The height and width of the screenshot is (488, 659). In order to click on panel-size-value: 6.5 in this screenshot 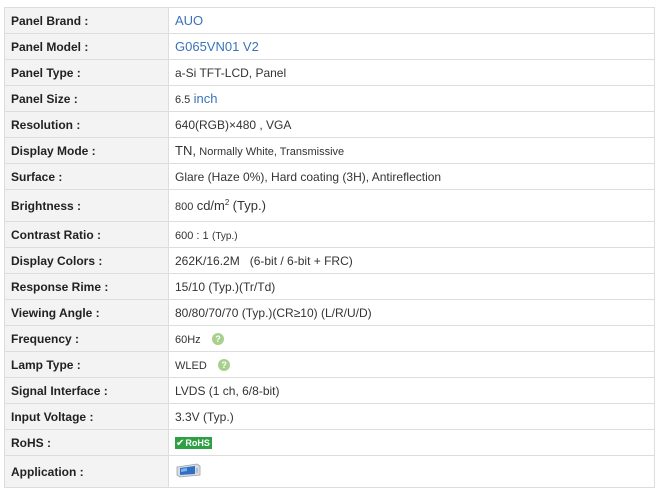, I will do `click(183, 100)`.